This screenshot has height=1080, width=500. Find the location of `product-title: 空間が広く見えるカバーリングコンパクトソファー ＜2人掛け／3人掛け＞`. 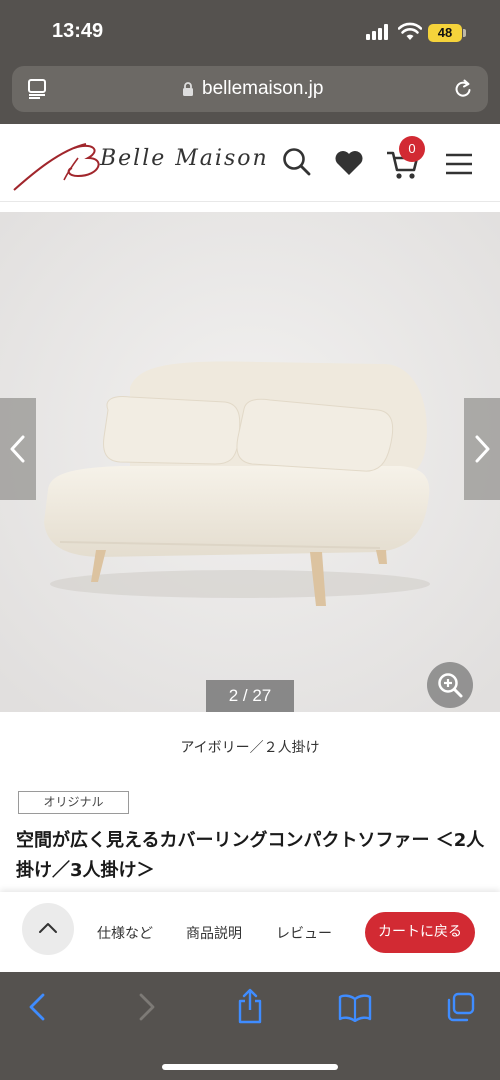

product-title: 空間が広く見えるカバーリングコンパクトソファー ＜2人掛け／3人掛け＞ is located at coordinates (250, 855).